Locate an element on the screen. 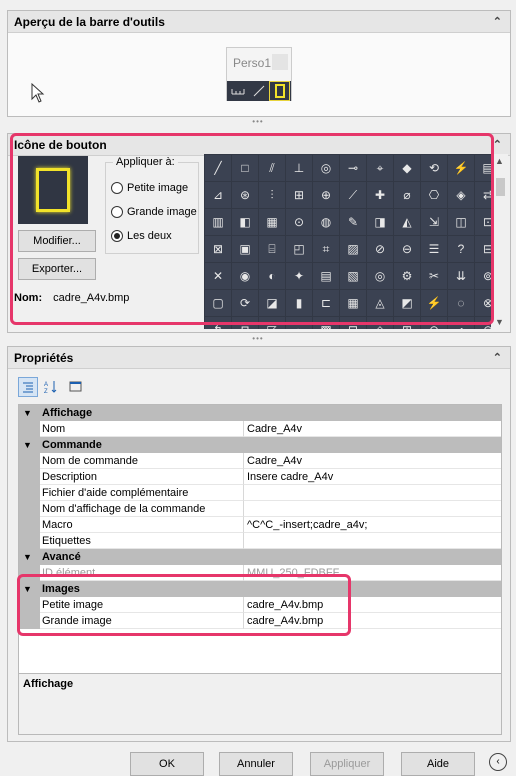 The image size is (516, 776). toolbar-icon-cell: ◩ is located at coordinates (407, 303).